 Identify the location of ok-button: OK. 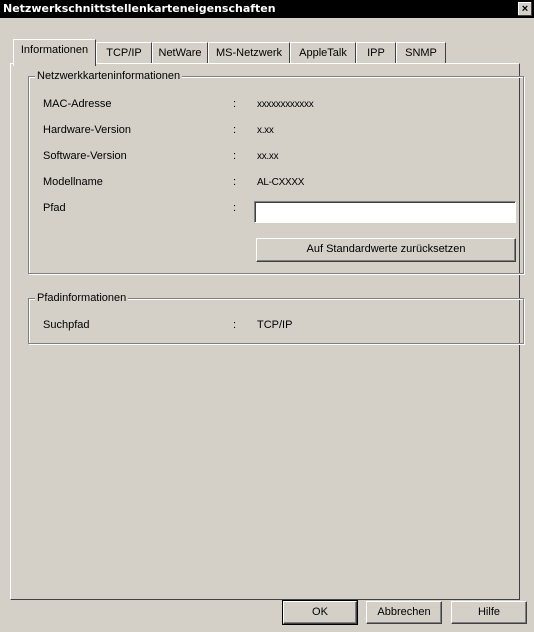
(320, 612).